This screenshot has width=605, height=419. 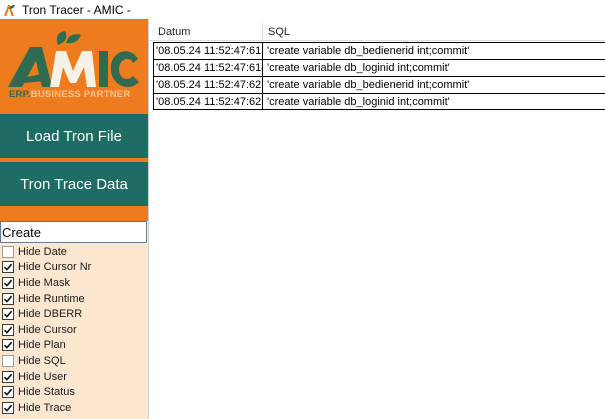 I want to click on option-label: Hide DBERR, so click(x=50, y=314).